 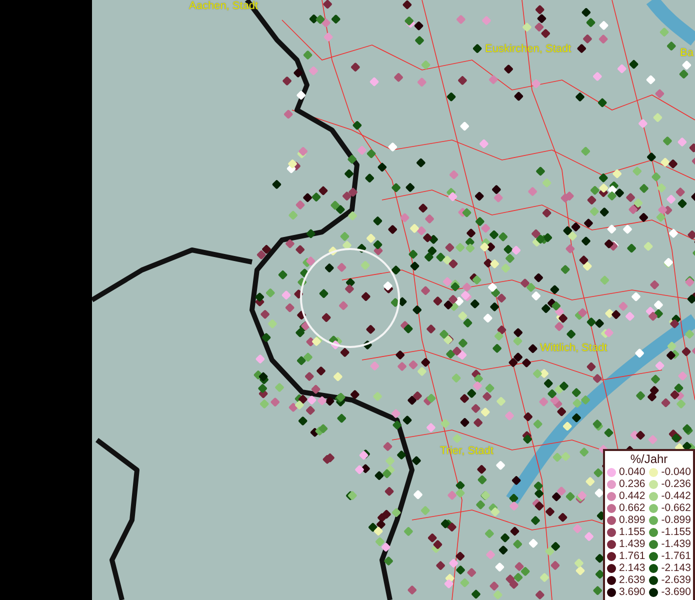 I want to click on legend-label: 0.662, so click(x=632, y=508).